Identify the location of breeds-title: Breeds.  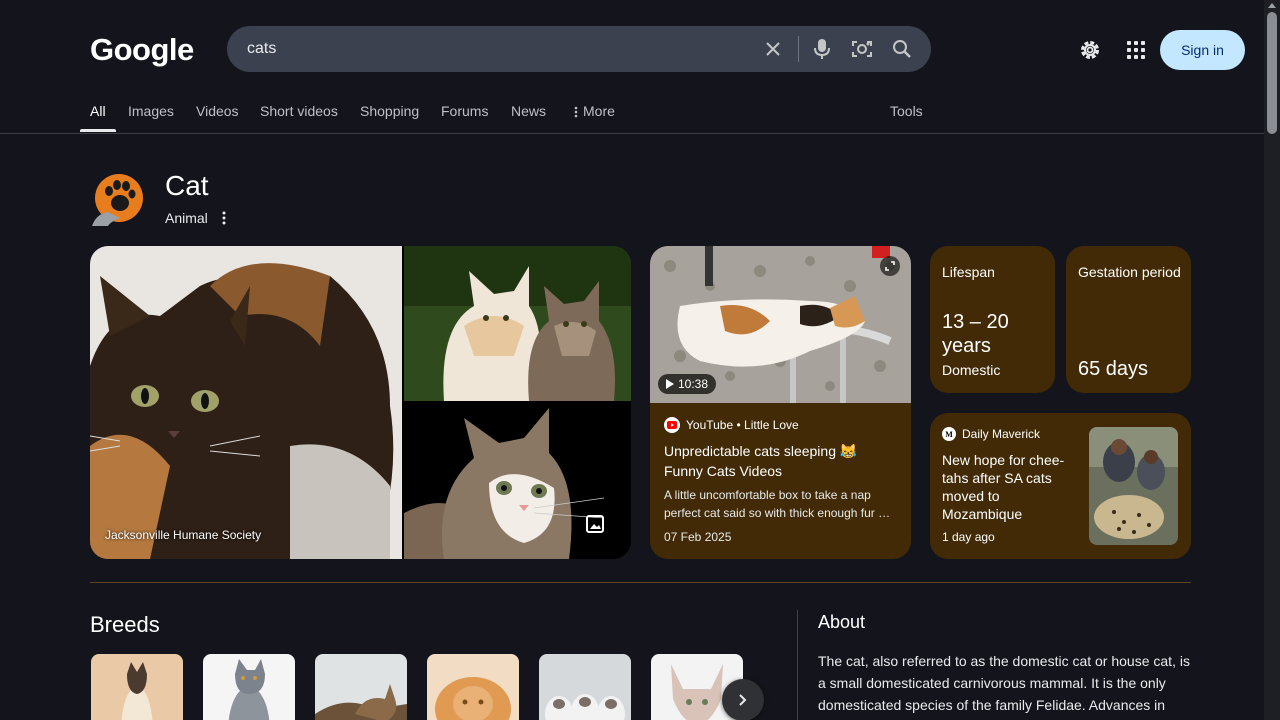
(125, 624).